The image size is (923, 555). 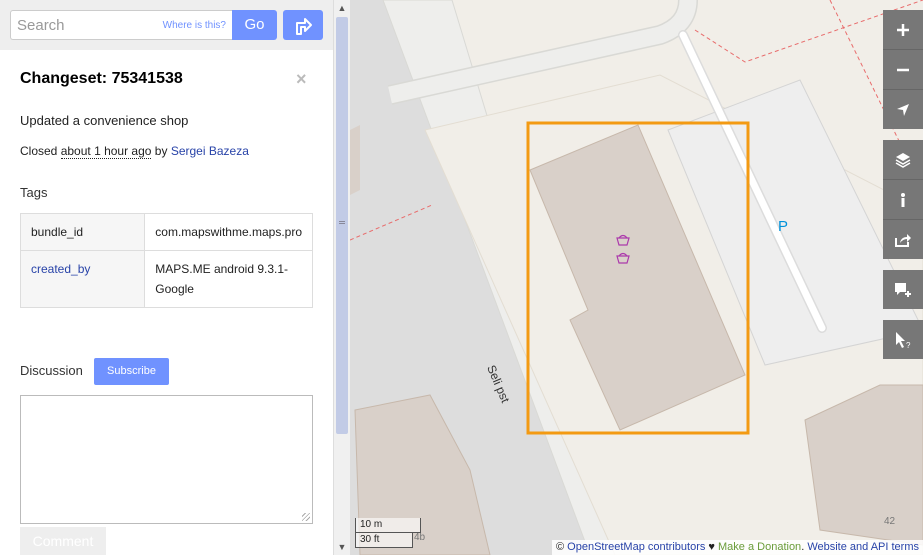 What do you see at coordinates (228, 279) in the screenshot?
I see `tag-value: MAPS.ME android 9.3.1-Google` at bounding box center [228, 279].